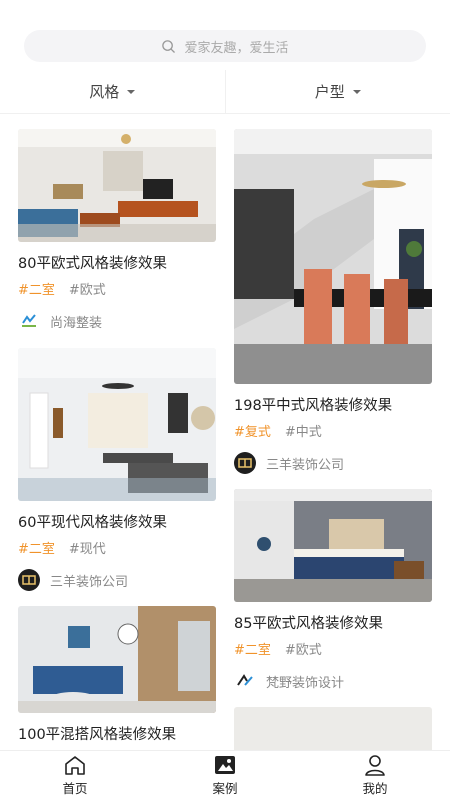 This screenshot has width=450, height=800. I want to click on case-card: 60平现代风格装修效果 #二室 #现代 三羊装饰公司, so click(117, 477).